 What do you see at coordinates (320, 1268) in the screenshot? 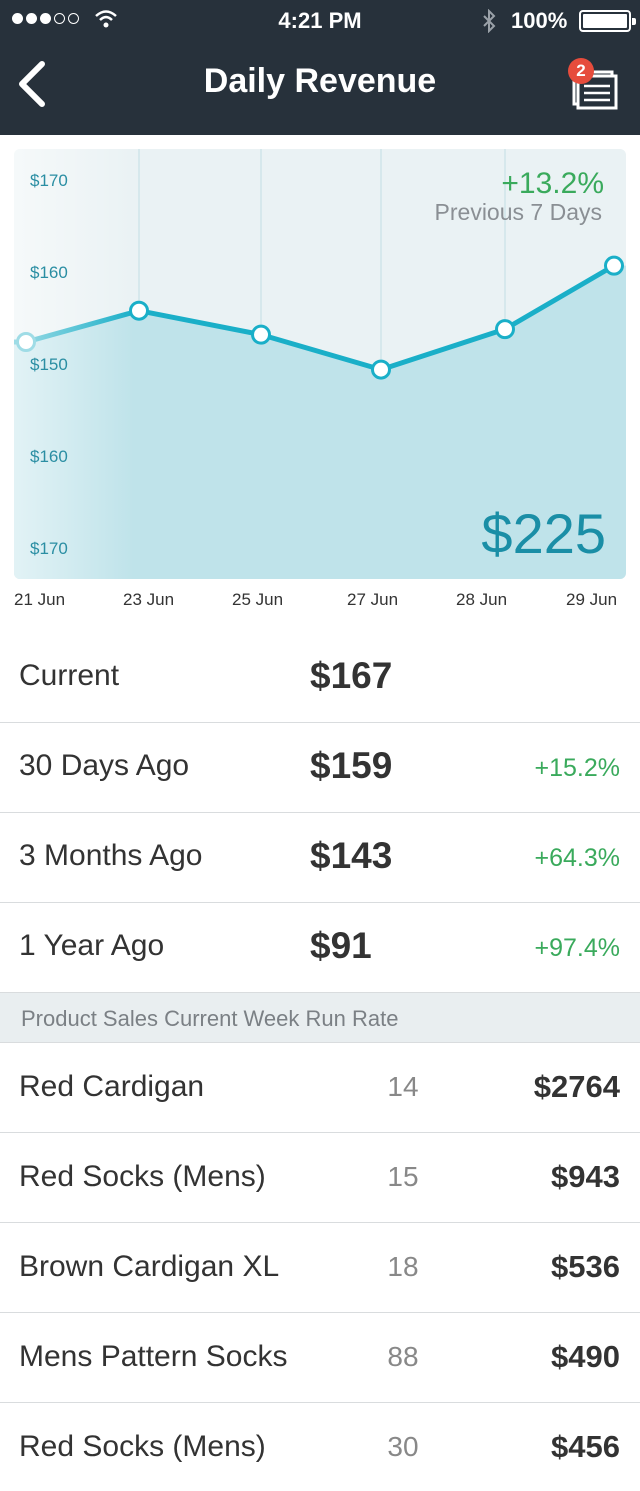
I see `product-row: Brown Cardigan XL 18 $536` at bounding box center [320, 1268].